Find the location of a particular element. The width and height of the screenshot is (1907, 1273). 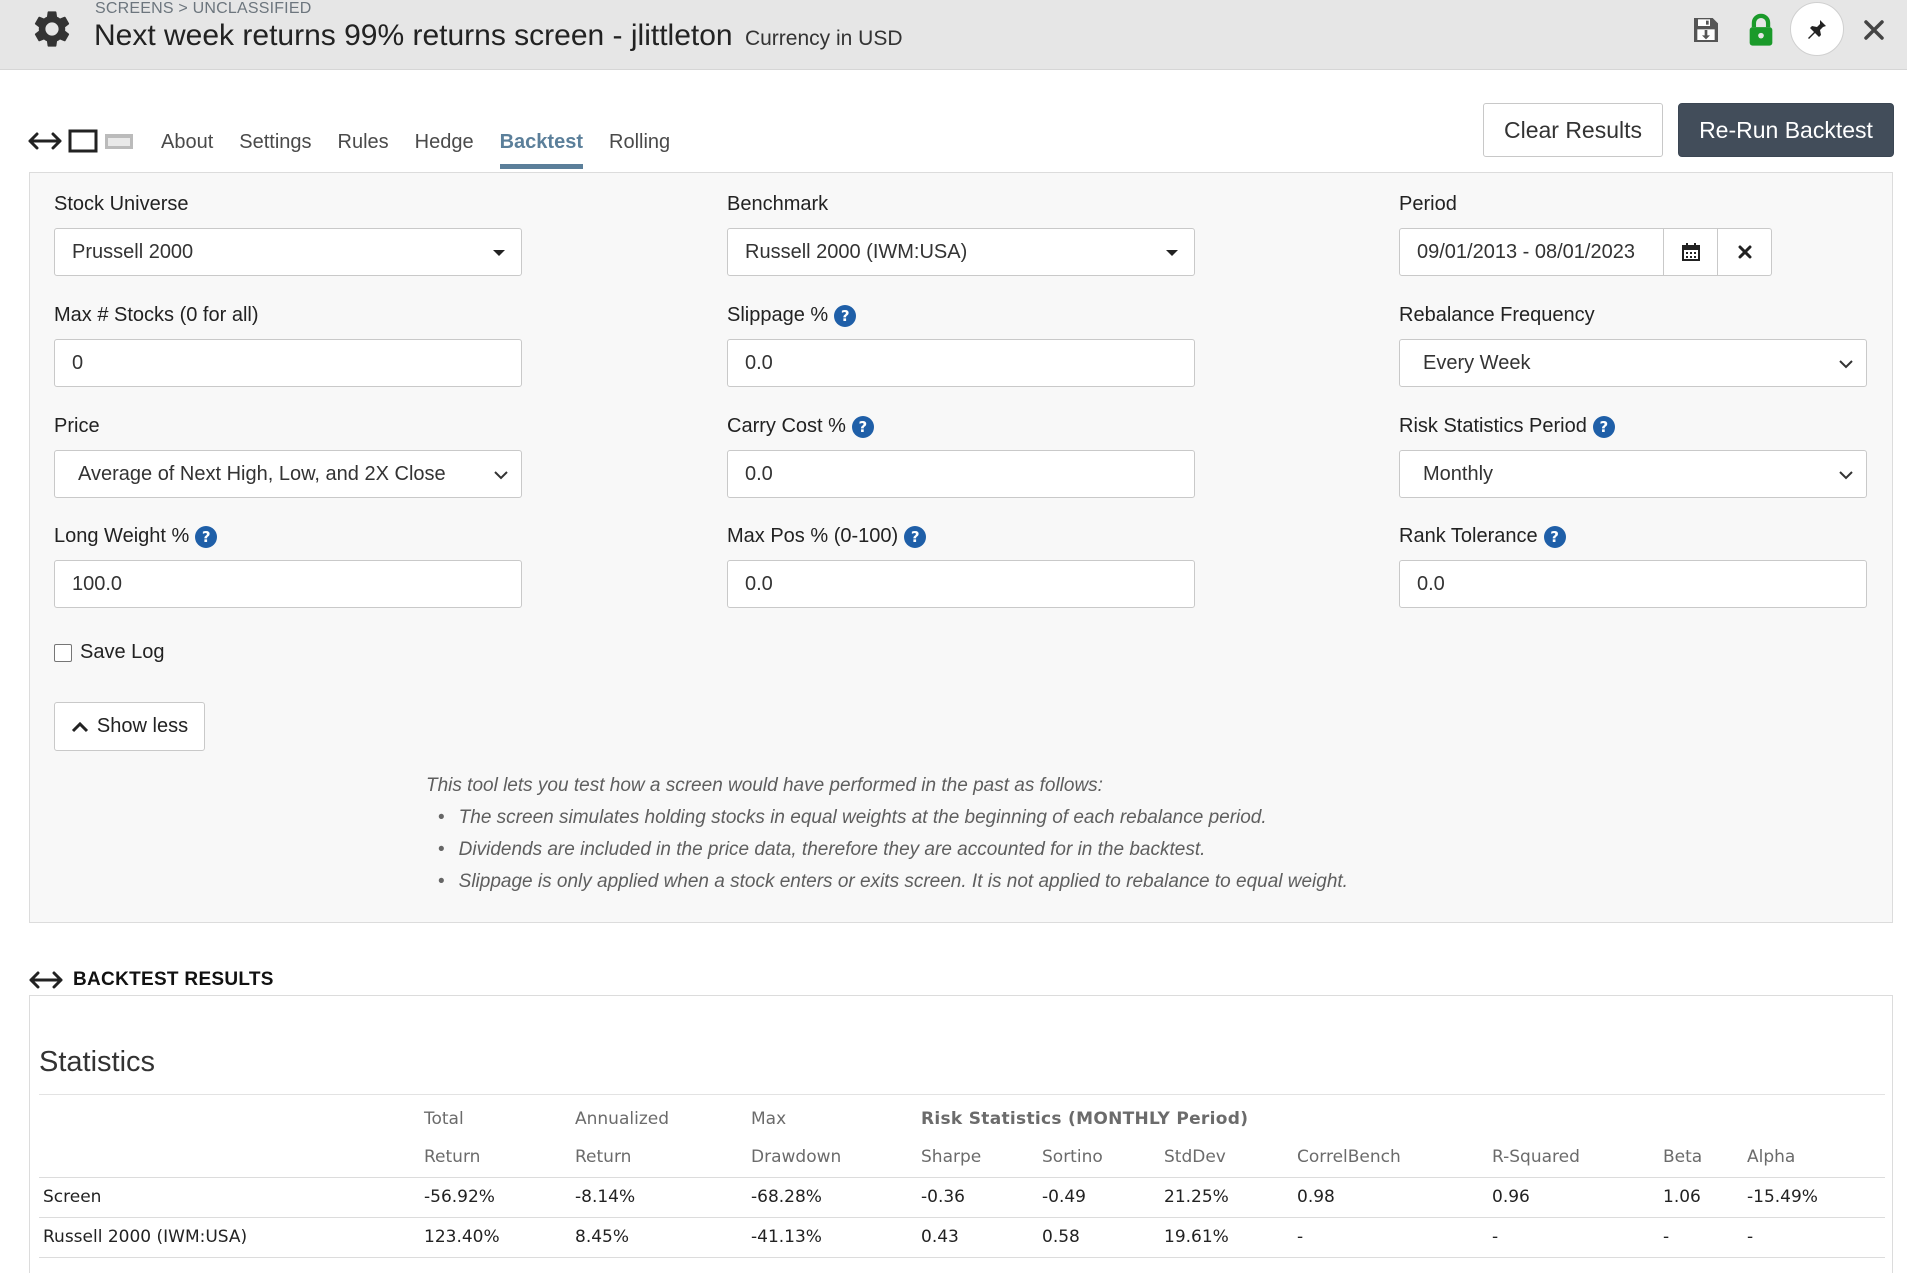

carry-cost-label: Carry Cost %? is located at coordinates (800, 426).